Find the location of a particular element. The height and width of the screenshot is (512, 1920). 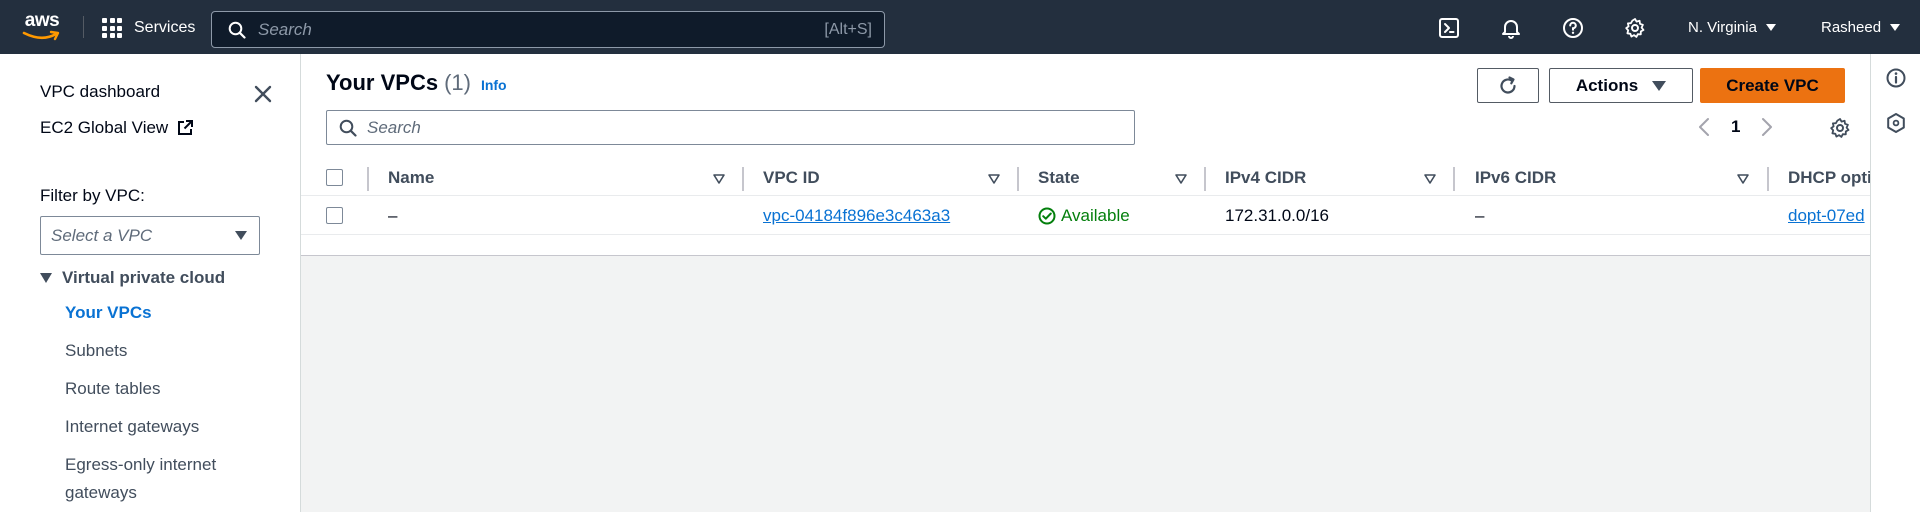

region-caret-icon is located at coordinates (1770, 27).